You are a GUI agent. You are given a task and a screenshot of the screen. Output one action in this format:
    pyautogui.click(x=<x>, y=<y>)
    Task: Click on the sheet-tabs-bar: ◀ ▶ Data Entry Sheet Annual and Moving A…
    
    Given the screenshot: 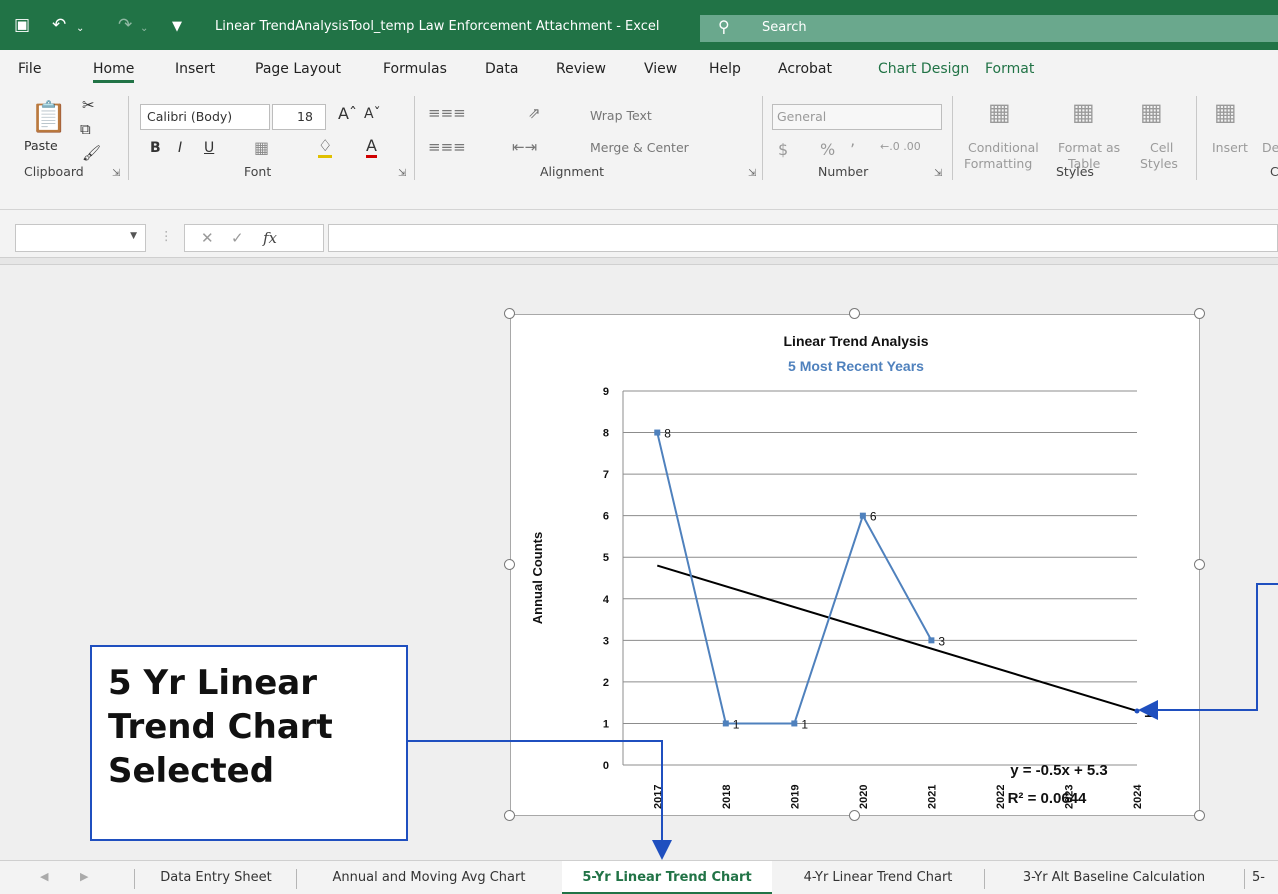 What is the action you would take?
    pyautogui.click(x=639, y=877)
    